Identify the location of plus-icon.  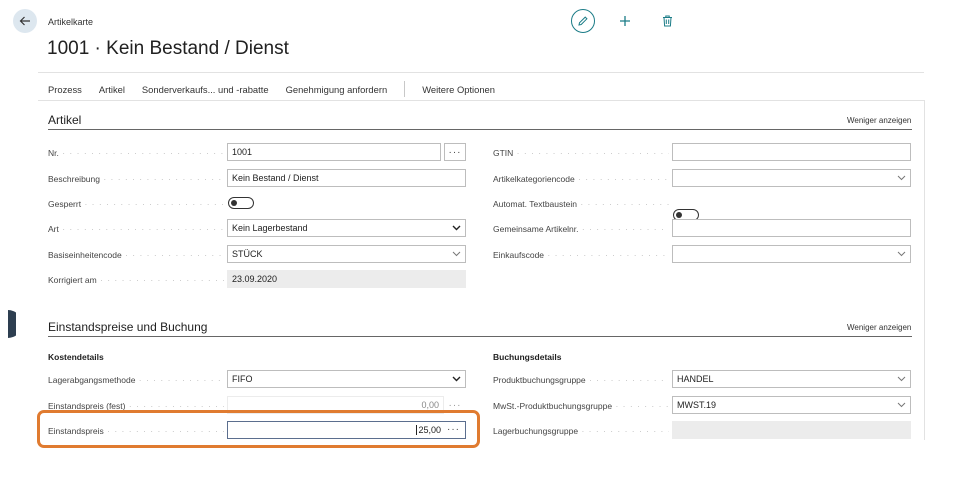
(625, 21).